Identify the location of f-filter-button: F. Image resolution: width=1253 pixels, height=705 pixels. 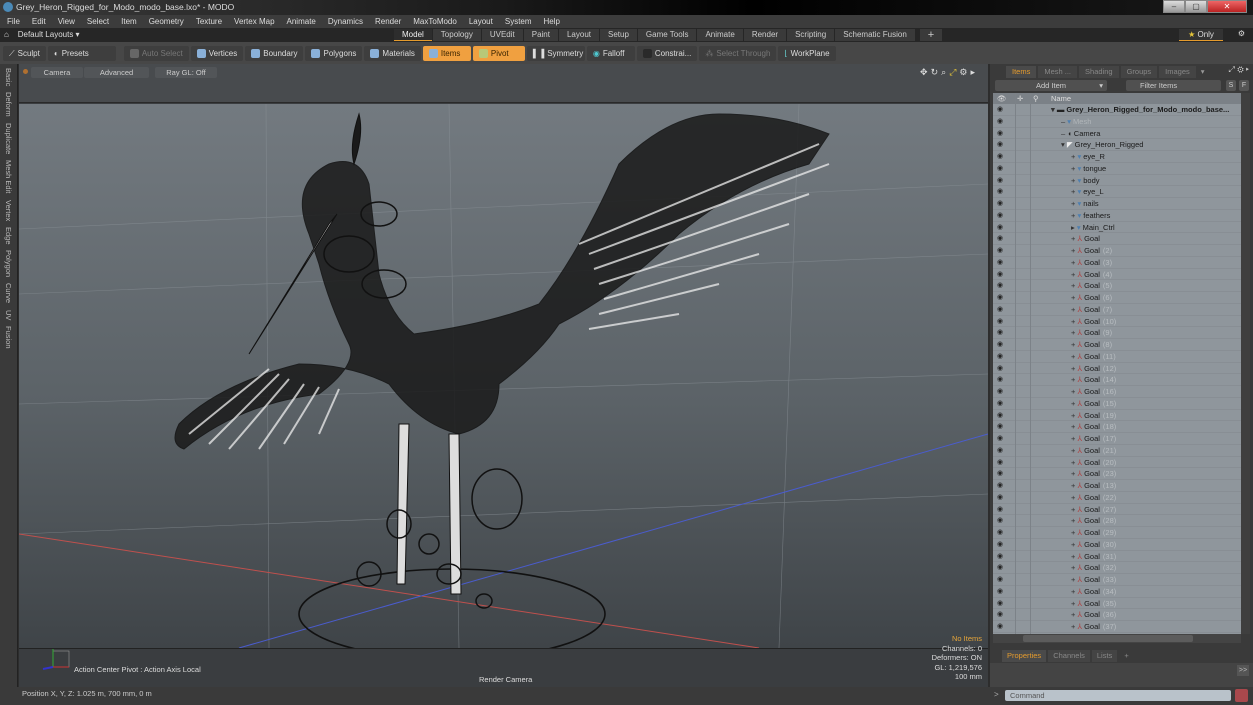
(1244, 85).